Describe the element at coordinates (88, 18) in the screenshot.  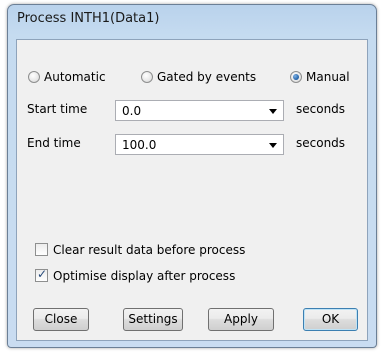
I see `window-title: Process INTH1(Data1)` at that location.